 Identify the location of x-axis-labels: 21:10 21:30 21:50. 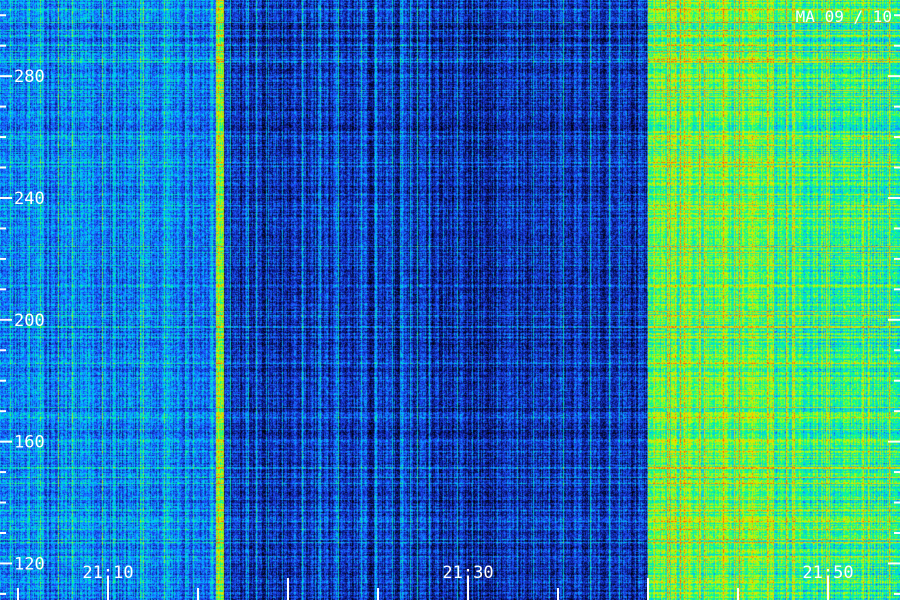
(467, 573).